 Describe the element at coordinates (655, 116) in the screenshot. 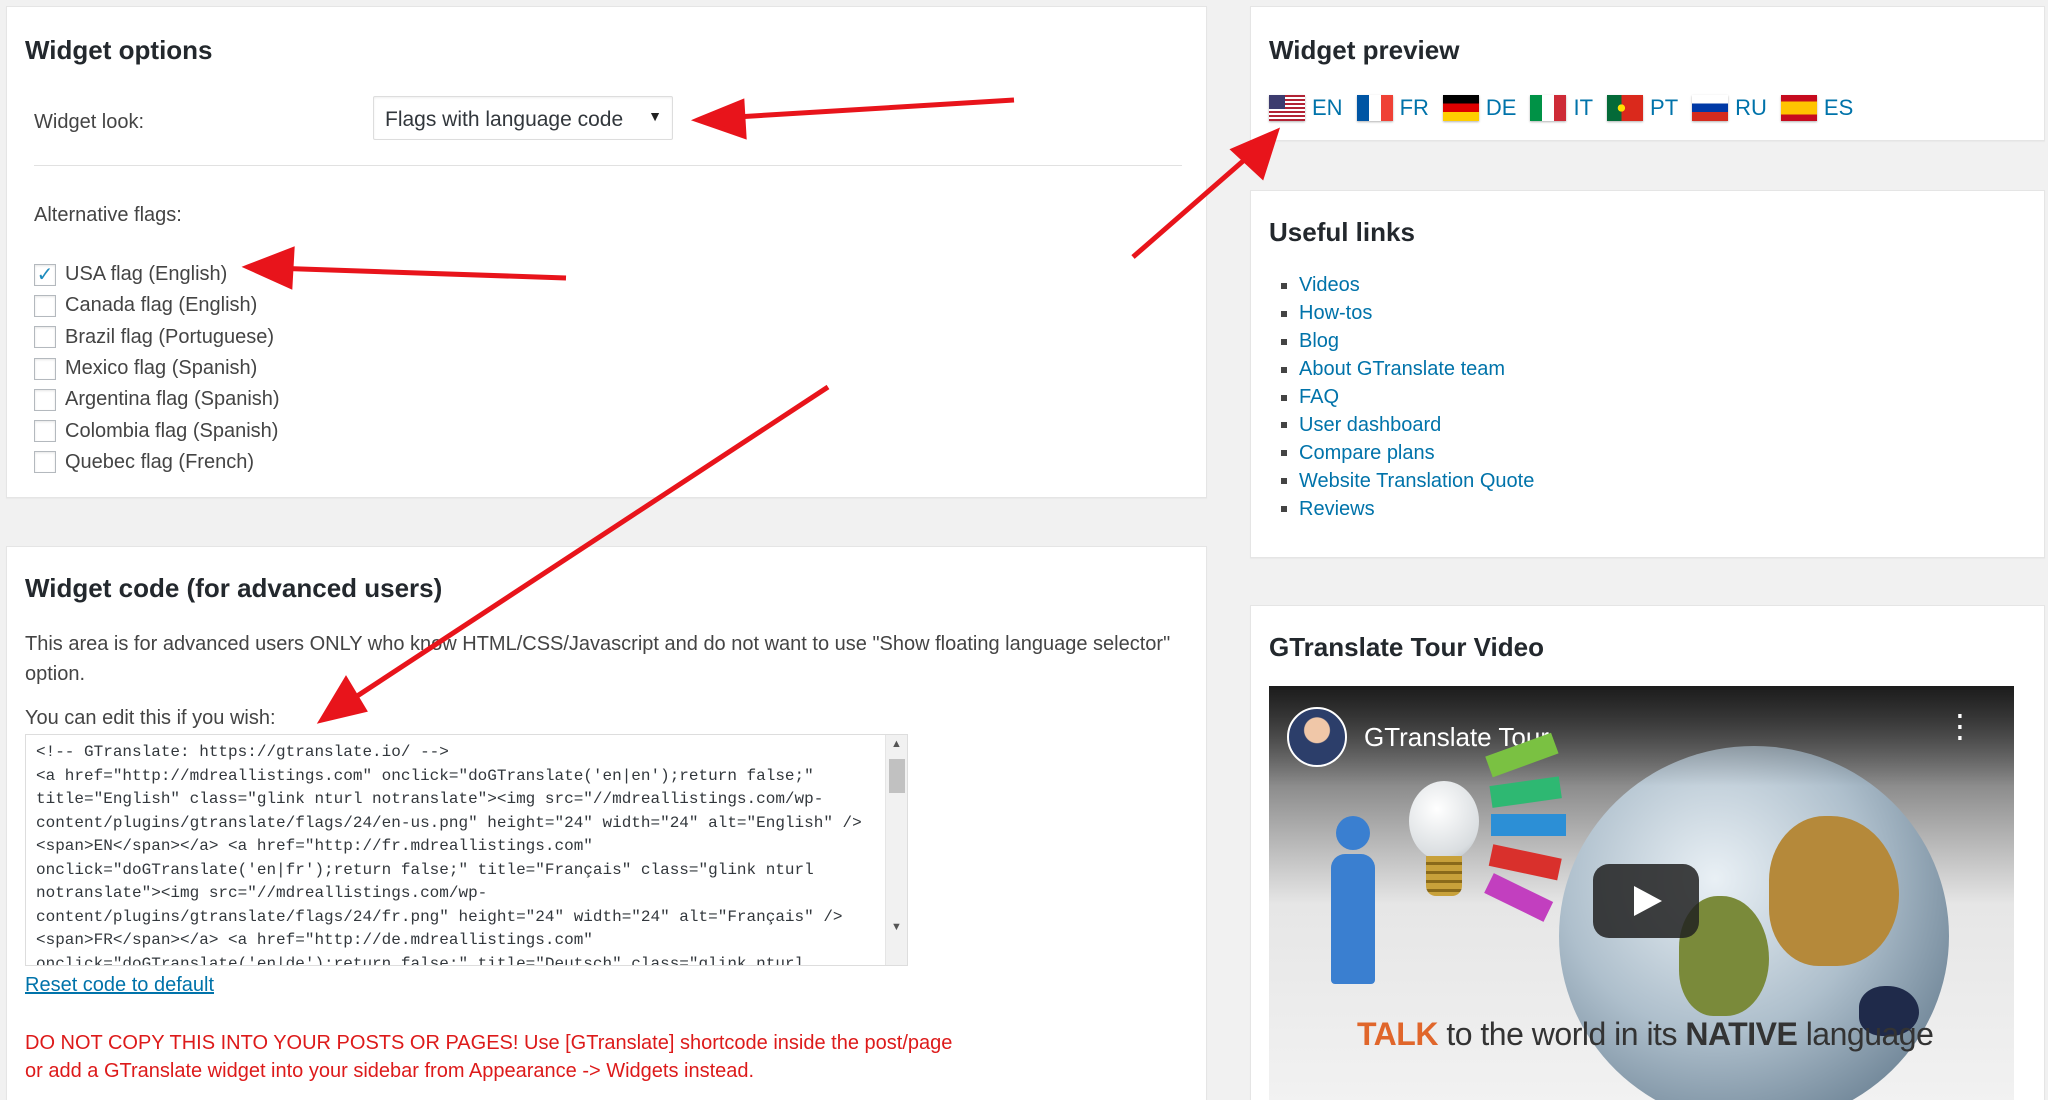

I see `dropdown-arrow-icon: ▼` at that location.